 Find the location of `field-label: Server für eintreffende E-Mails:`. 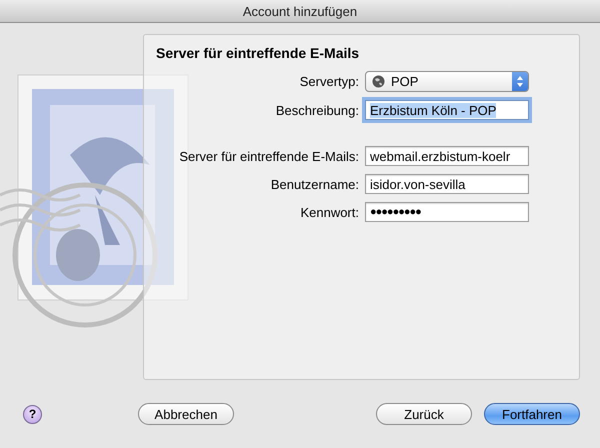

field-label: Server für eintreffende E-Mails: is located at coordinates (269, 156).